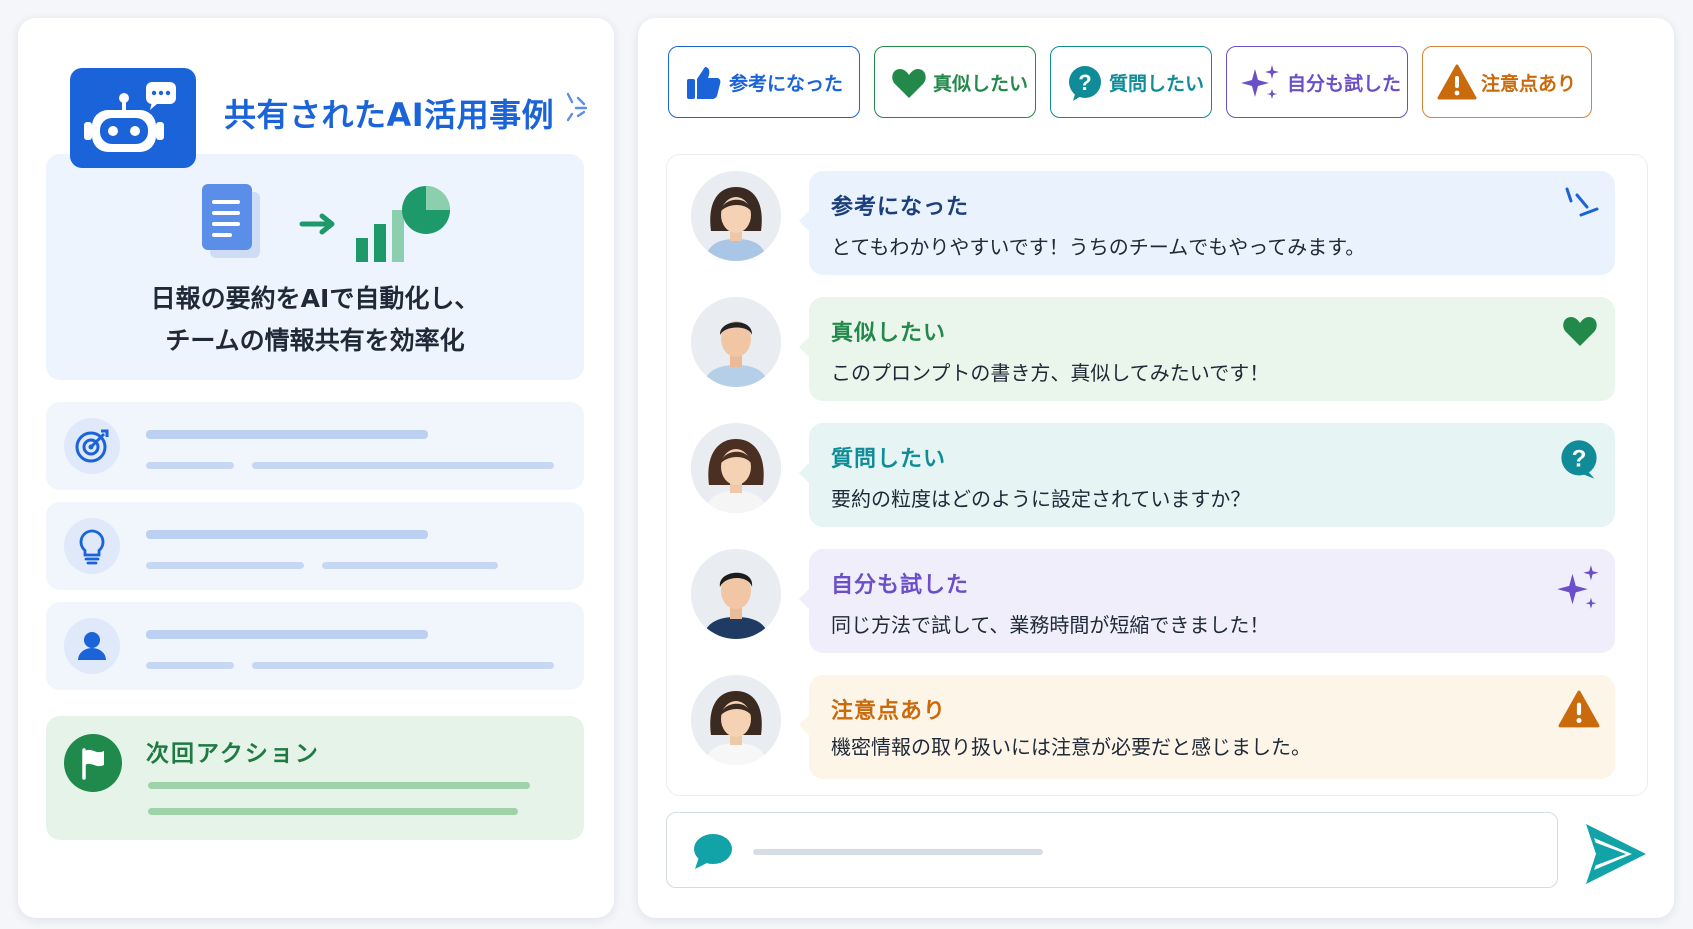 The width and height of the screenshot is (1693, 929). What do you see at coordinates (1041, 499) in the screenshot?
I see `comment-text: 要約の粒度はどのように設定されていますか？` at bounding box center [1041, 499].